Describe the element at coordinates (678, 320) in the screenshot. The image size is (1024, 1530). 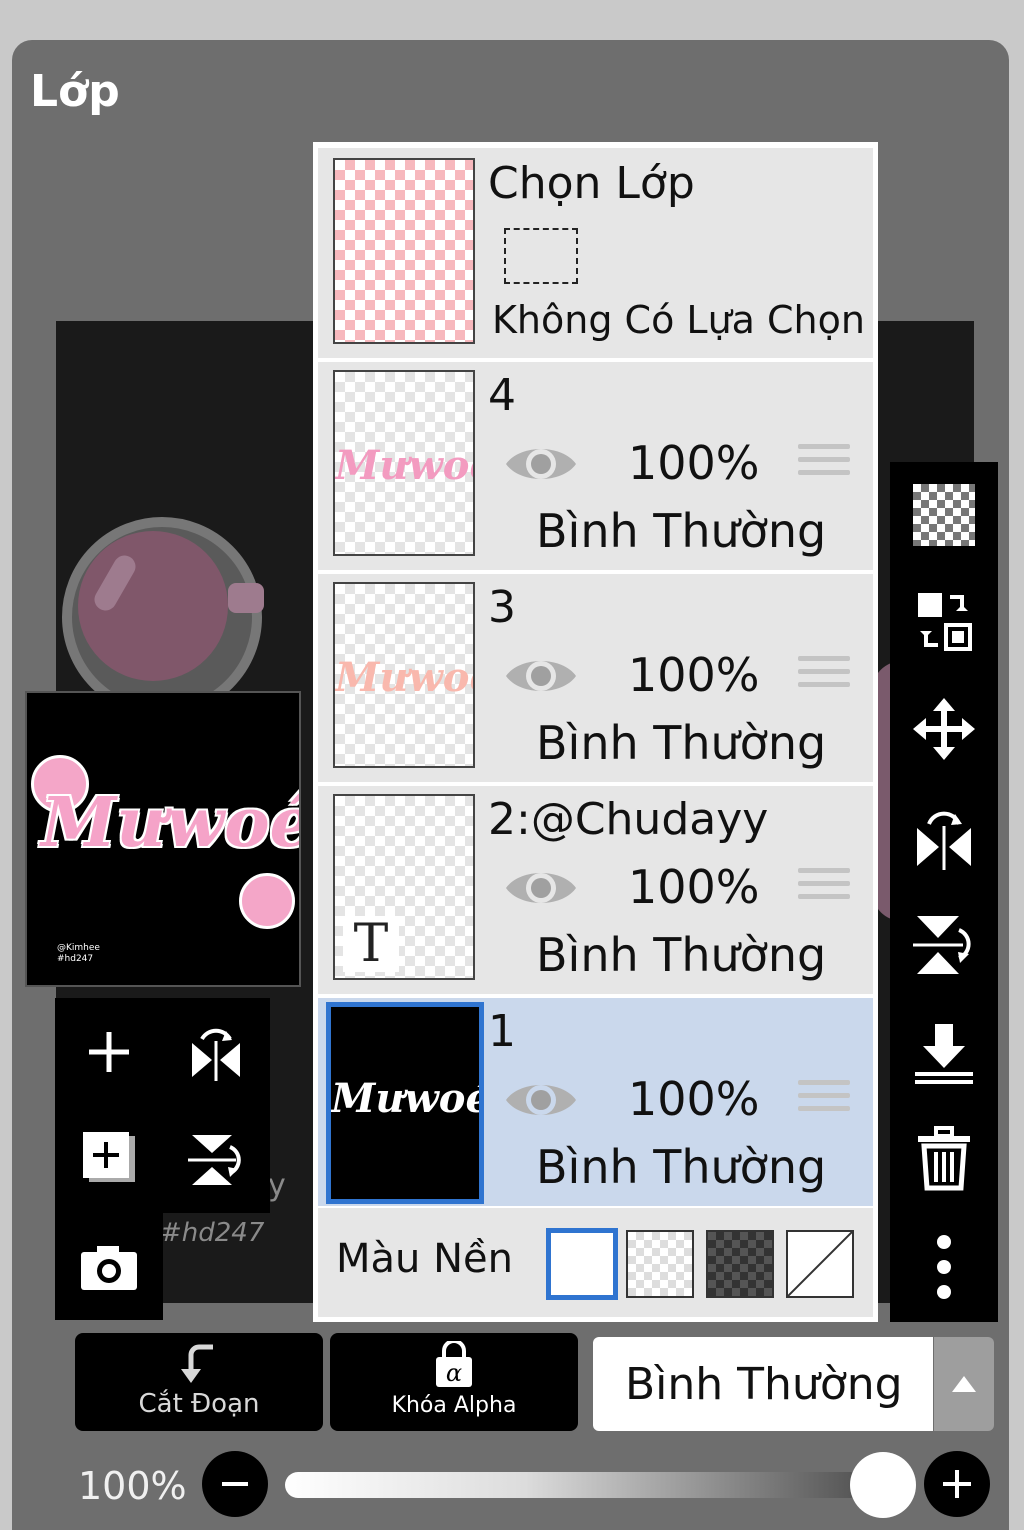
I see `selection-status: Không Có Lựa Chọn` at that location.